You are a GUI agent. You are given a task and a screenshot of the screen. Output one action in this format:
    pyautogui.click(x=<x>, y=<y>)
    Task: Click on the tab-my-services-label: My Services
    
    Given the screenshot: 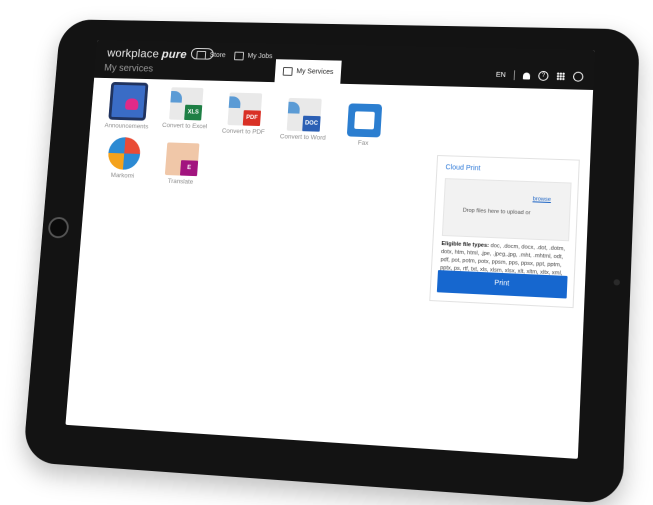 What is the action you would take?
    pyautogui.click(x=315, y=71)
    